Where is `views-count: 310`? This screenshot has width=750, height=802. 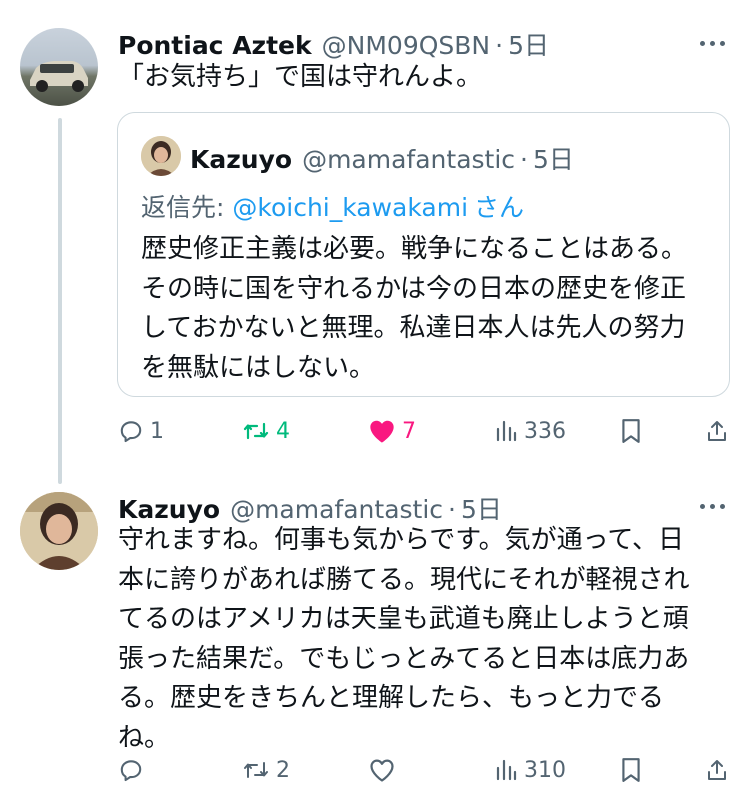 views-count: 310 is located at coordinates (545, 770).